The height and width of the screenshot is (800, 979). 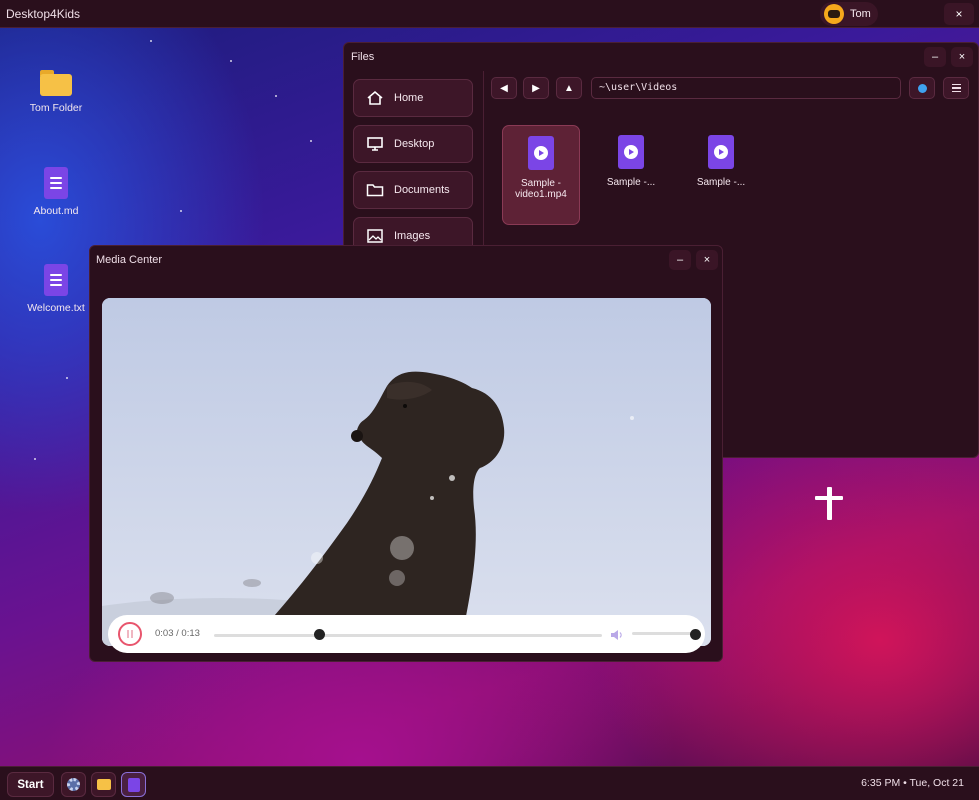 I want to click on sidebar-item-desktop: Desktop, so click(x=413, y=144).